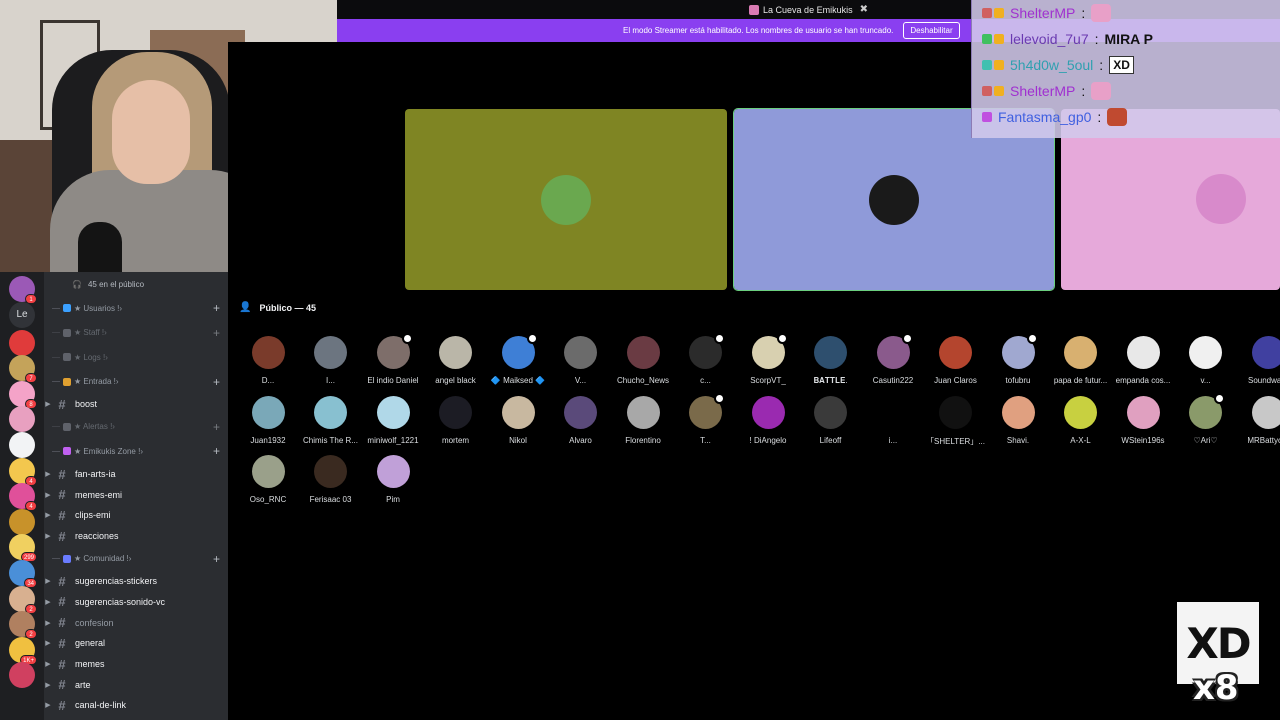  I want to click on server-icon: 7, so click(23, 369).